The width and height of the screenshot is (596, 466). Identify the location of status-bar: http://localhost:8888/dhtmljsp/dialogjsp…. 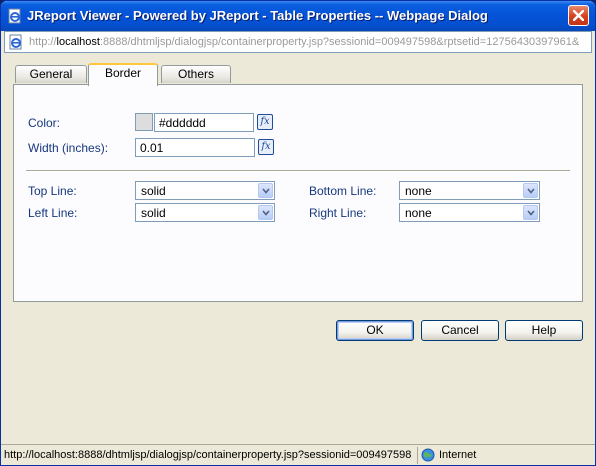
(298, 454).